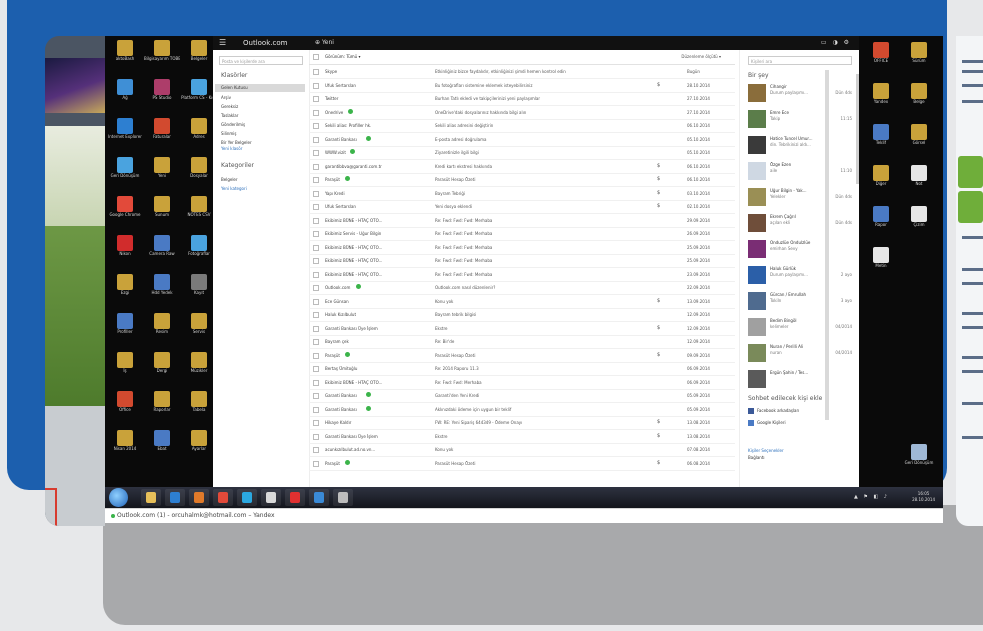 This screenshot has height=631, width=983. I want to click on desktop-icon: Yeni, so click(162, 167).